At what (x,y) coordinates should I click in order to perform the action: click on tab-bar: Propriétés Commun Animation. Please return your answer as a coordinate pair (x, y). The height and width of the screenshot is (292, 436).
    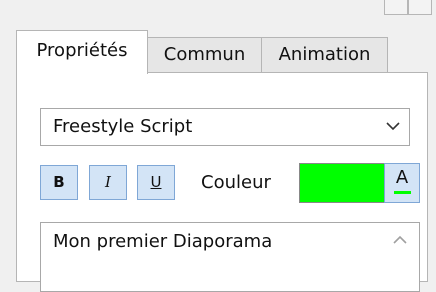
    Looking at the image, I should click on (222, 52).